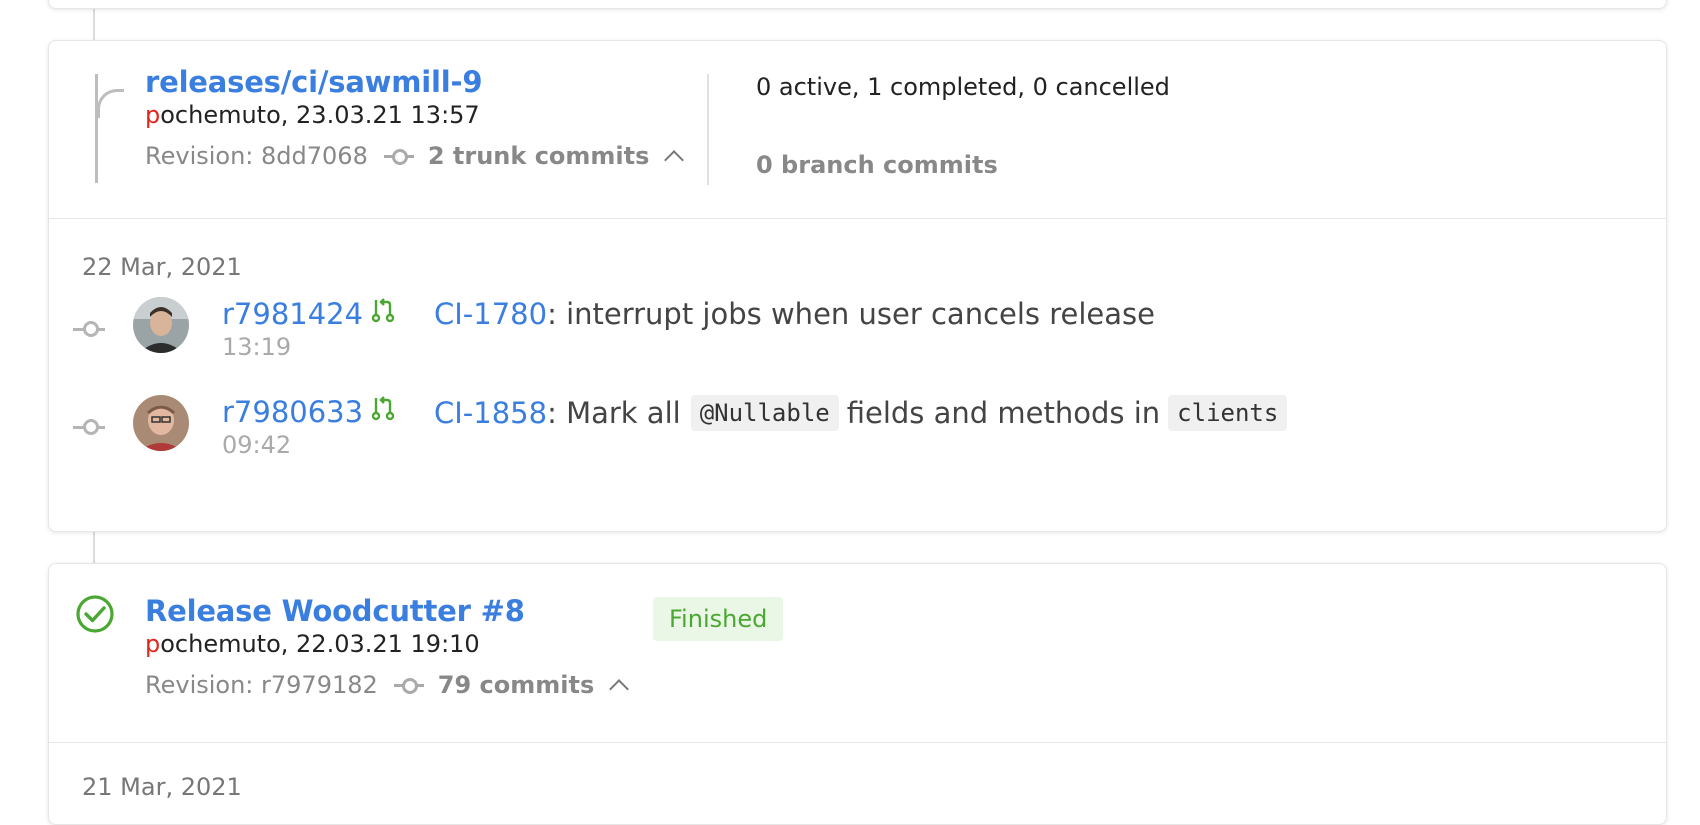 This screenshot has height=825, width=1700. What do you see at coordinates (314, 82) in the screenshot?
I see `branch-title-link: releases/ci/sawmill-9` at bounding box center [314, 82].